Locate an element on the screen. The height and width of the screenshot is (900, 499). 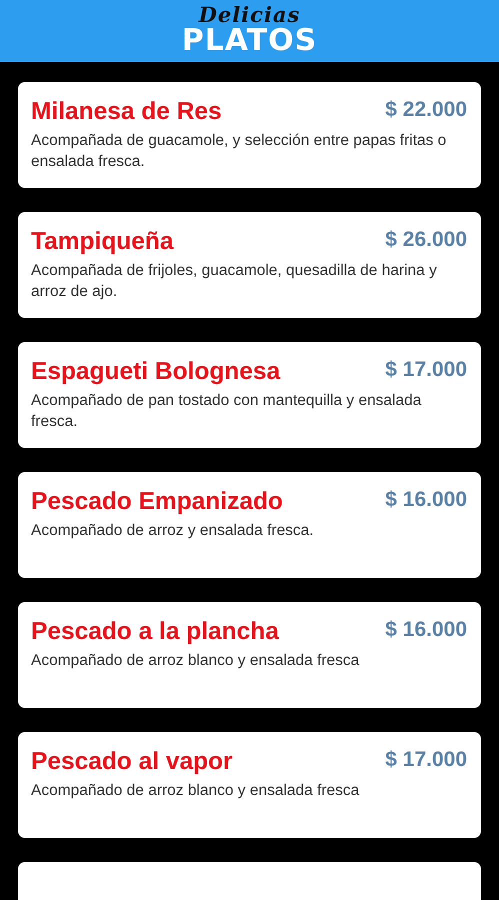
dish-card: Pescado Empanizado $ 16.000 Acompañado de arroz y ensalada fresca. is located at coordinates (249, 525).